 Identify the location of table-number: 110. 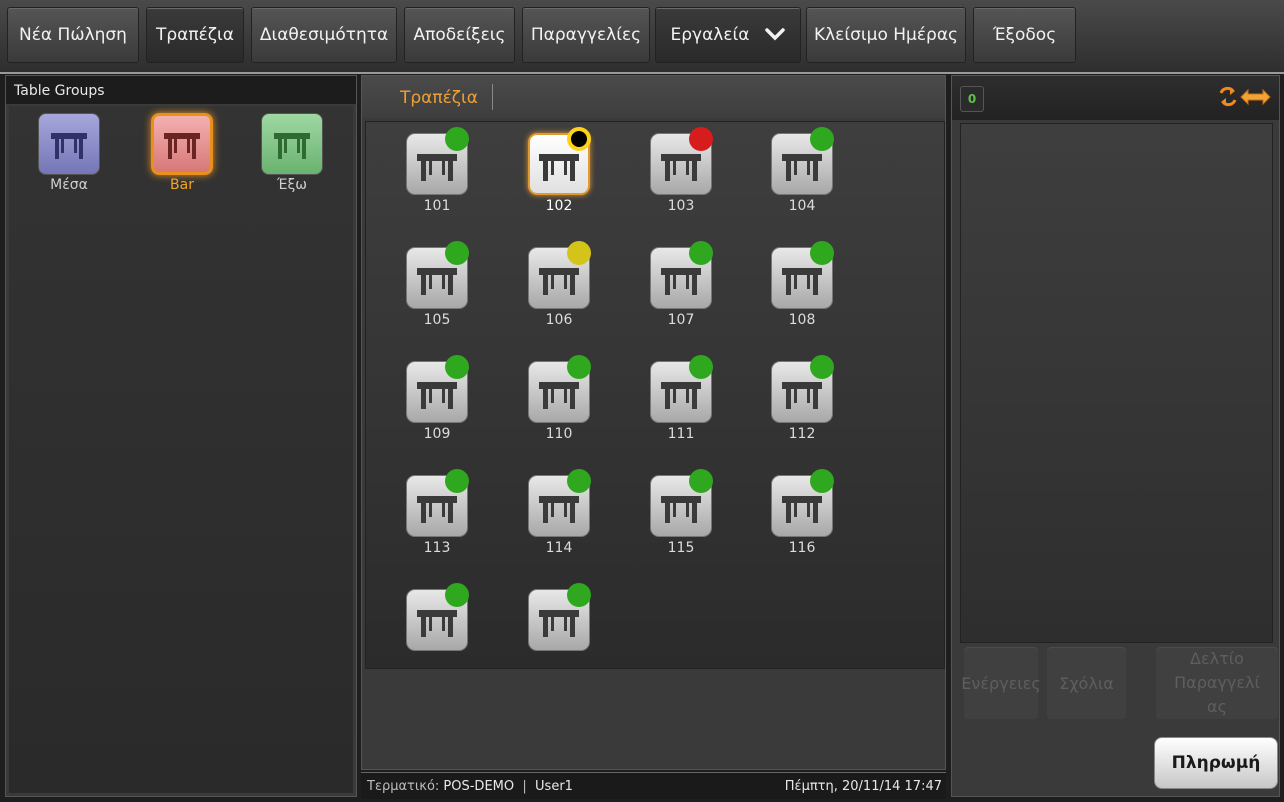
(559, 434).